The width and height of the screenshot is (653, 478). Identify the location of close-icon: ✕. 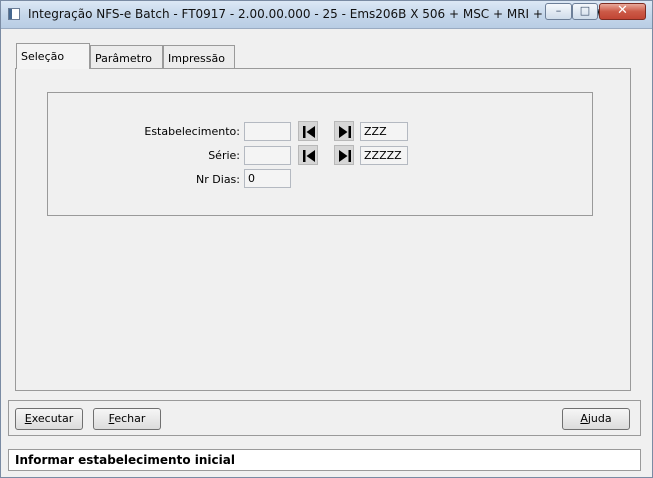
(622, 10).